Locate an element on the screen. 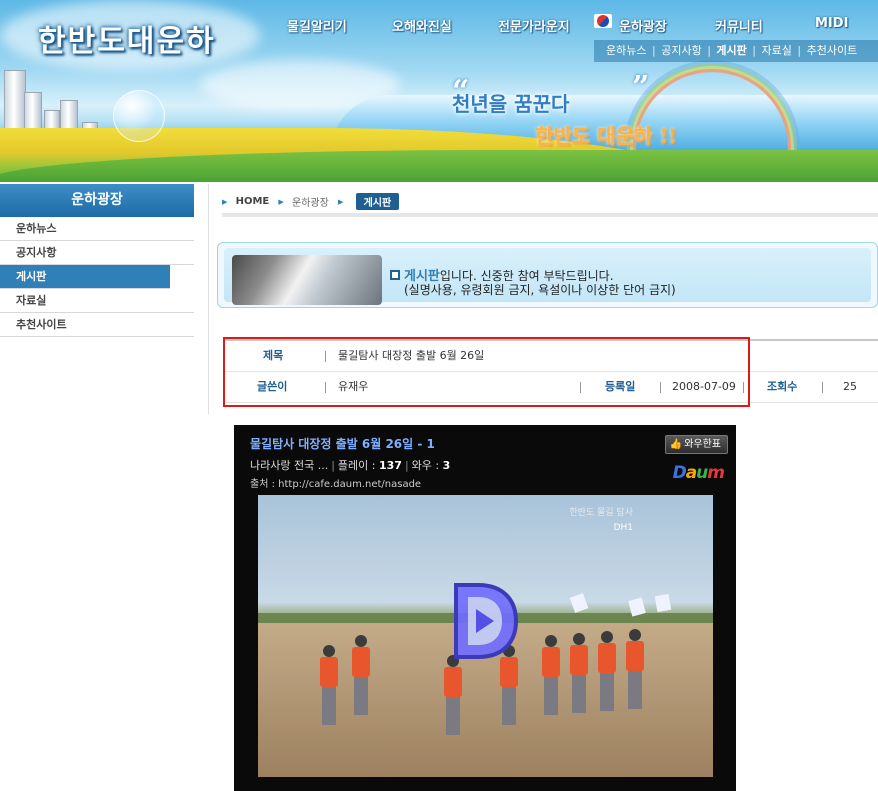 This screenshot has height=791, width=878. subnav-item-notice: 공지사항 is located at coordinates (681, 50).